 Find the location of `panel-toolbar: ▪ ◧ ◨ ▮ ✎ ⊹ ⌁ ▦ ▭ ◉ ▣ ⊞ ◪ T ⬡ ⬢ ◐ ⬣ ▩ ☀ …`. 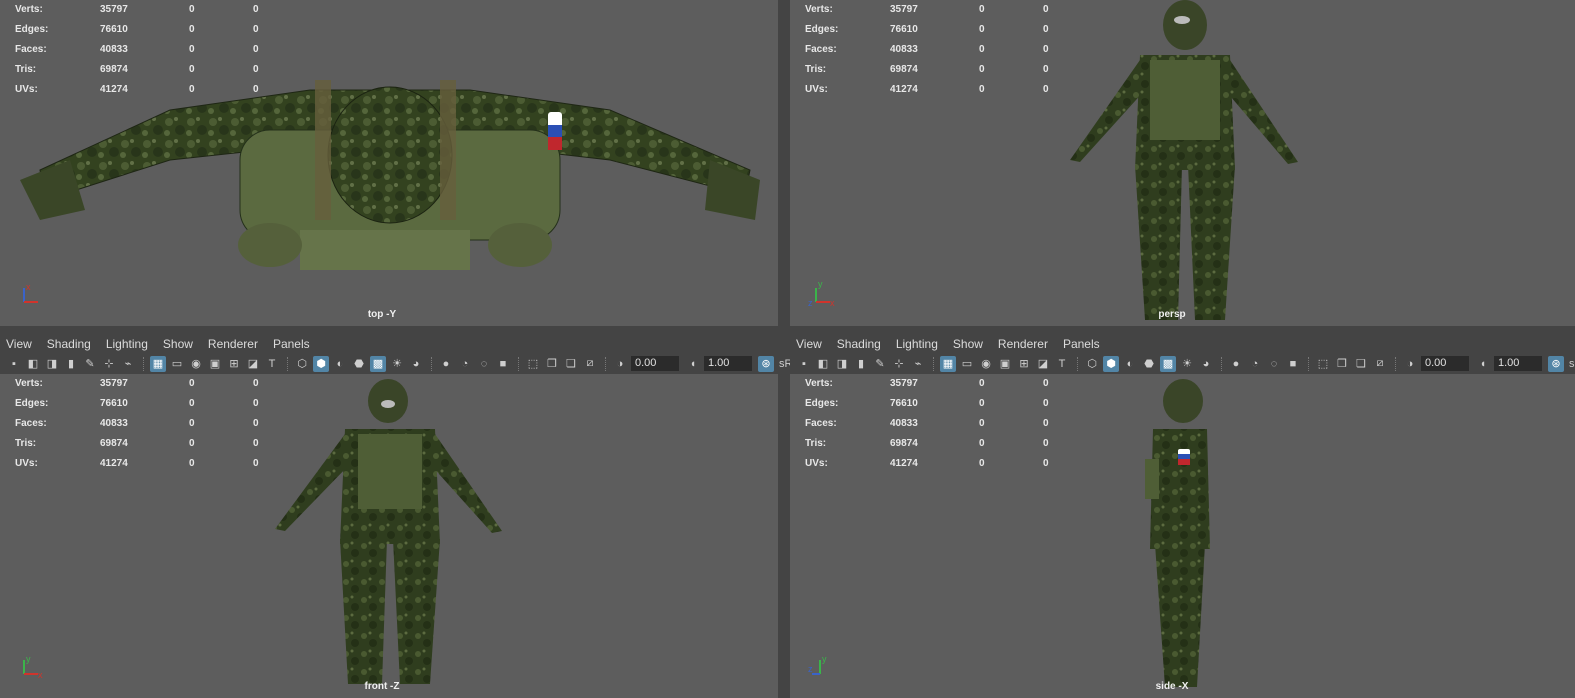

panel-toolbar: ▪ ◧ ◨ ▮ ✎ ⊹ ⌁ ▦ ▭ ◉ ▣ ⊞ ◪ T ⬡ ⬢ ◐ ⬣ ▩ ☀ … is located at coordinates (396, 363).